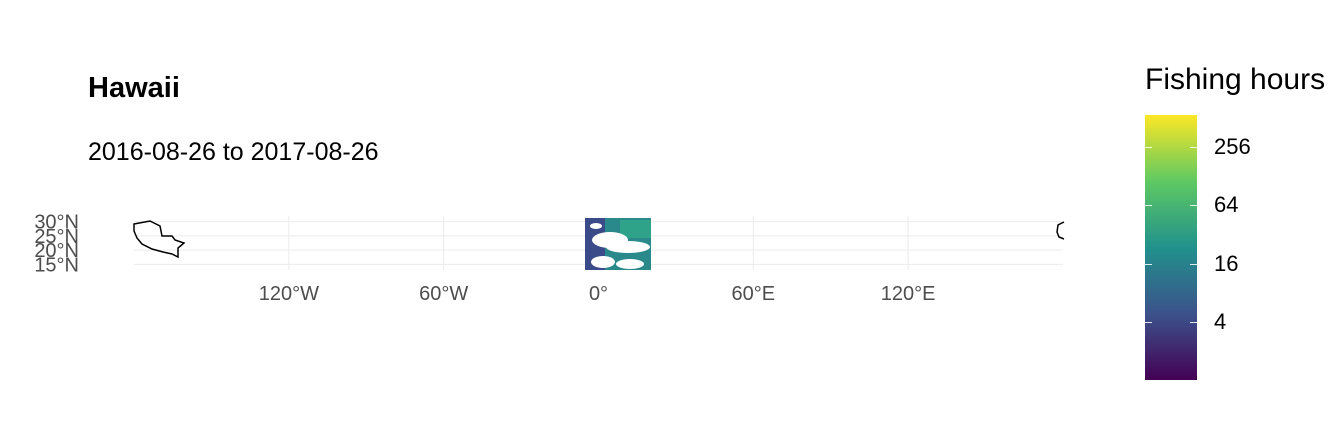 The image size is (1328, 441). Describe the element at coordinates (1171, 247) in the screenshot. I see `colorbar` at that location.